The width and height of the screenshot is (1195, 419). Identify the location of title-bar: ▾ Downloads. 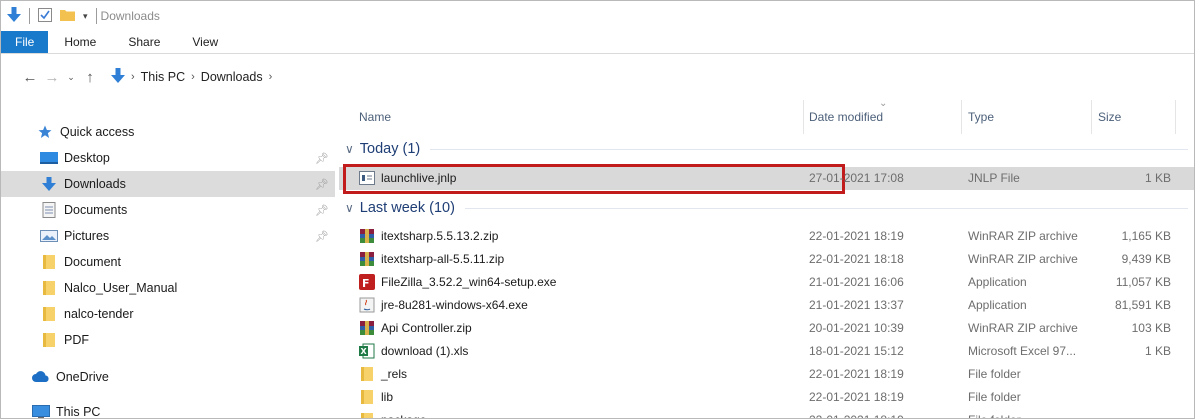
(597, 16).